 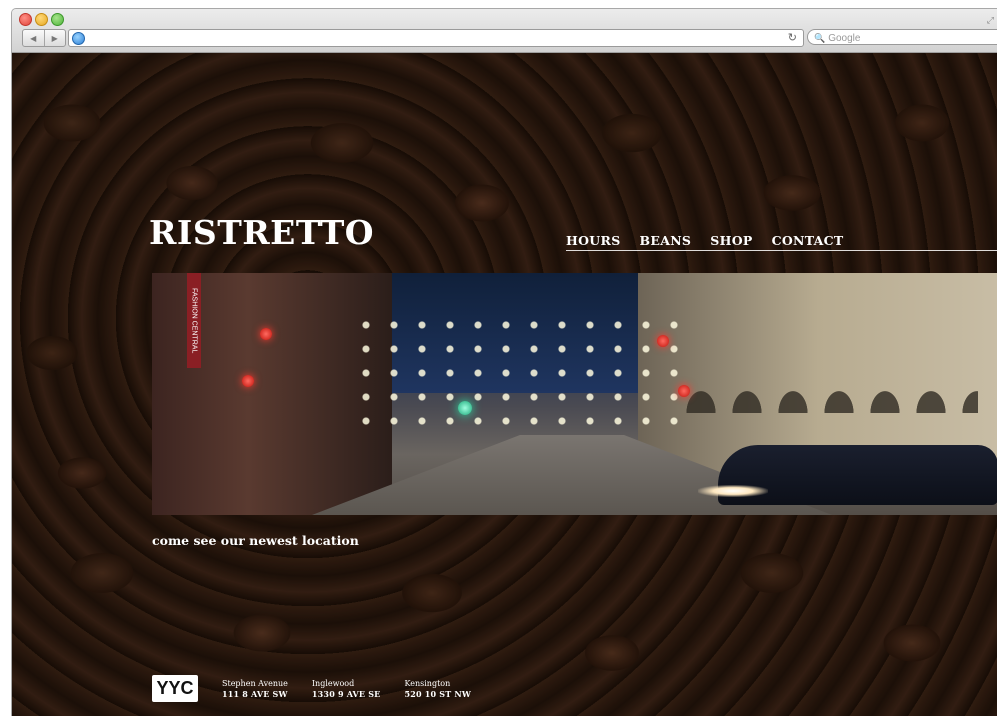 What do you see at coordinates (41, 19) in the screenshot?
I see `minimize-window-button` at bounding box center [41, 19].